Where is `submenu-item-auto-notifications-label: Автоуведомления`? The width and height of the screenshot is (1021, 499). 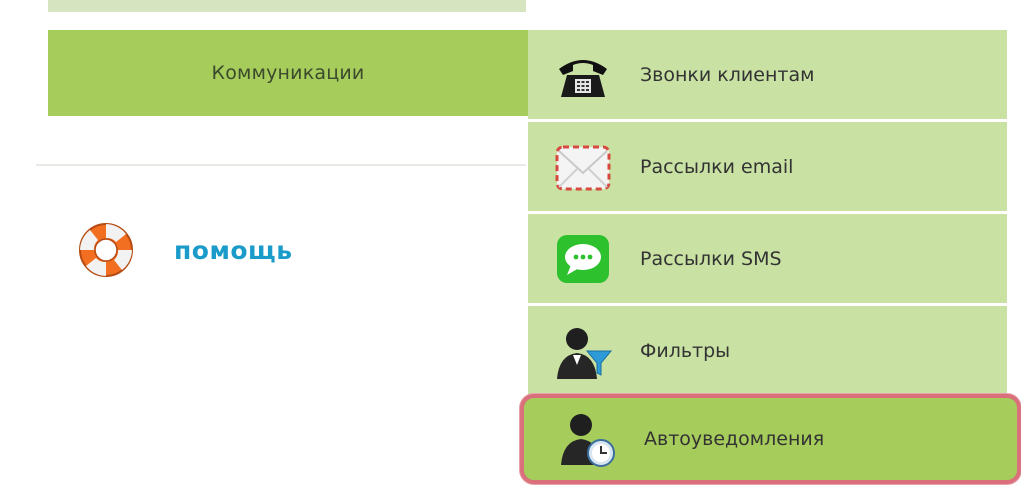 submenu-item-auto-notifications-label: Автоуведомления is located at coordinates (734, 439).